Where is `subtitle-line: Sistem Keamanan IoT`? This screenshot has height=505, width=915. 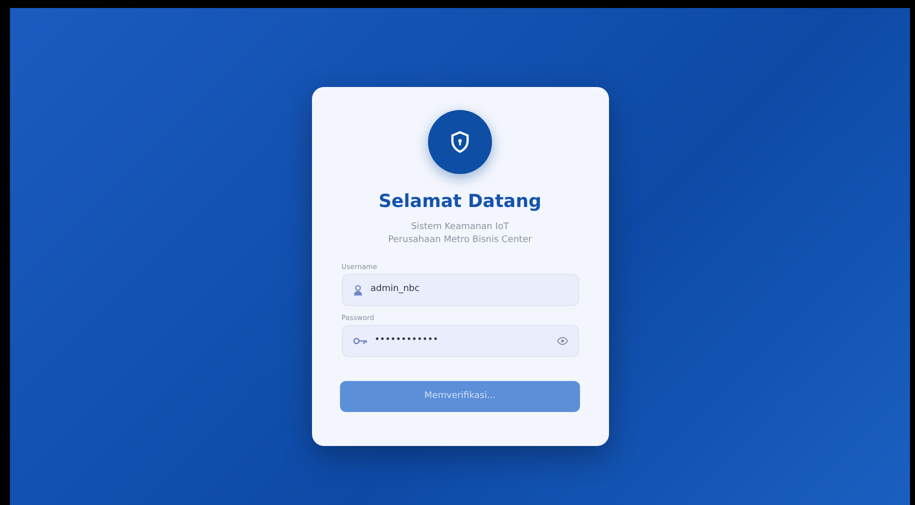 subtitle-line: Sistem Keamanan IoT is located at coordinates (460, 227).